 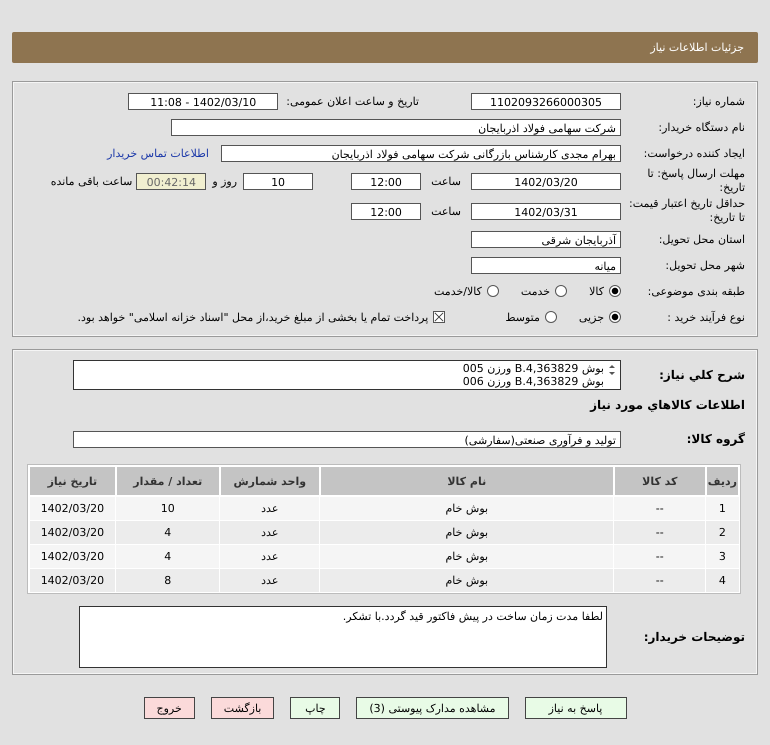 What do you see at coordinates (439, 317) in the screenshot?
I see `checkbox` at bounding box center [439, 317].